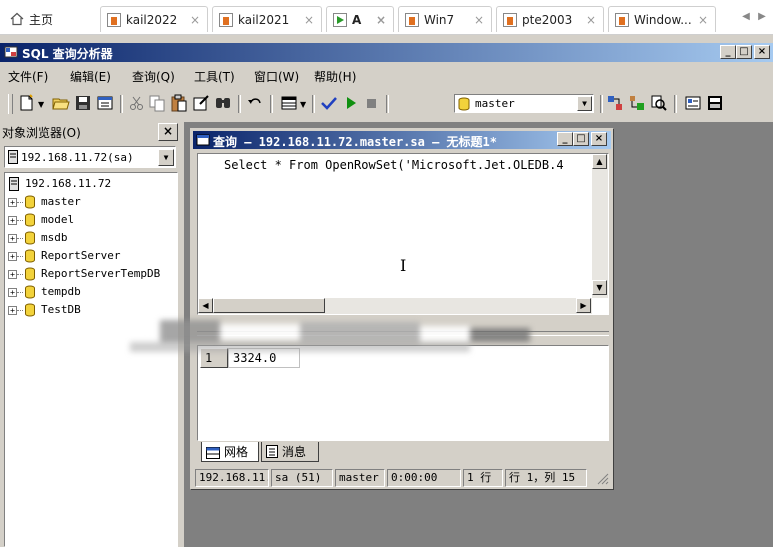 This screenshot has height=547, width=773. Describe the element at coordinates (267, 19) in the screenshot. I see `tab-kail2021: kail2021 ×` at that location.